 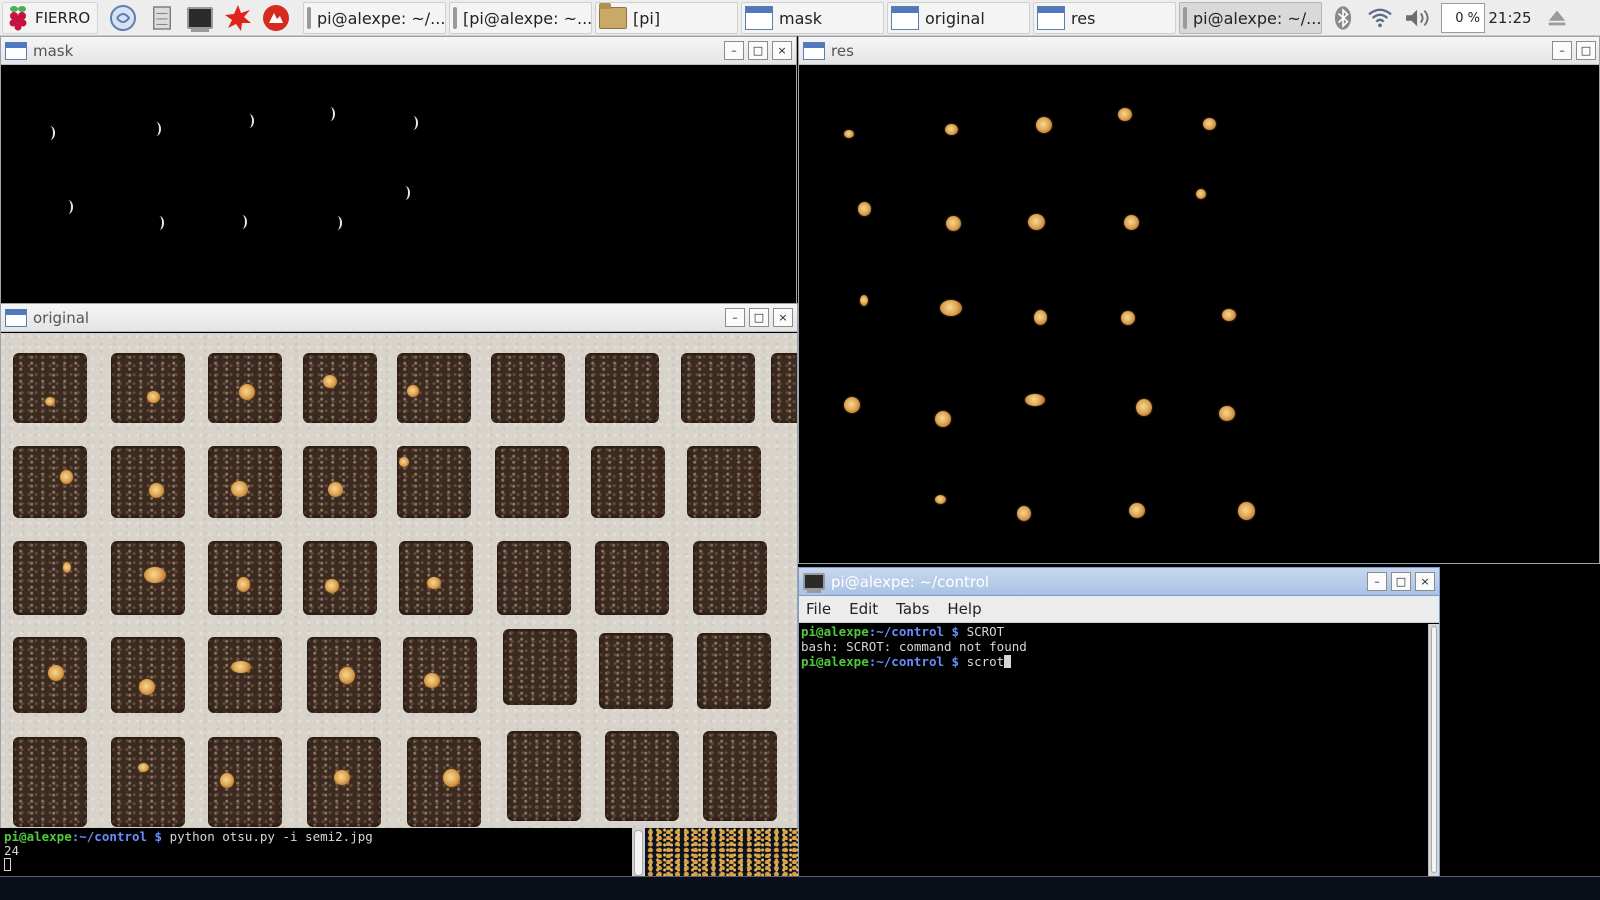 What do you see at coordinates (276, 18) in the screenshot?
I see `mathematica-icon` at bounding box center [276, 18].